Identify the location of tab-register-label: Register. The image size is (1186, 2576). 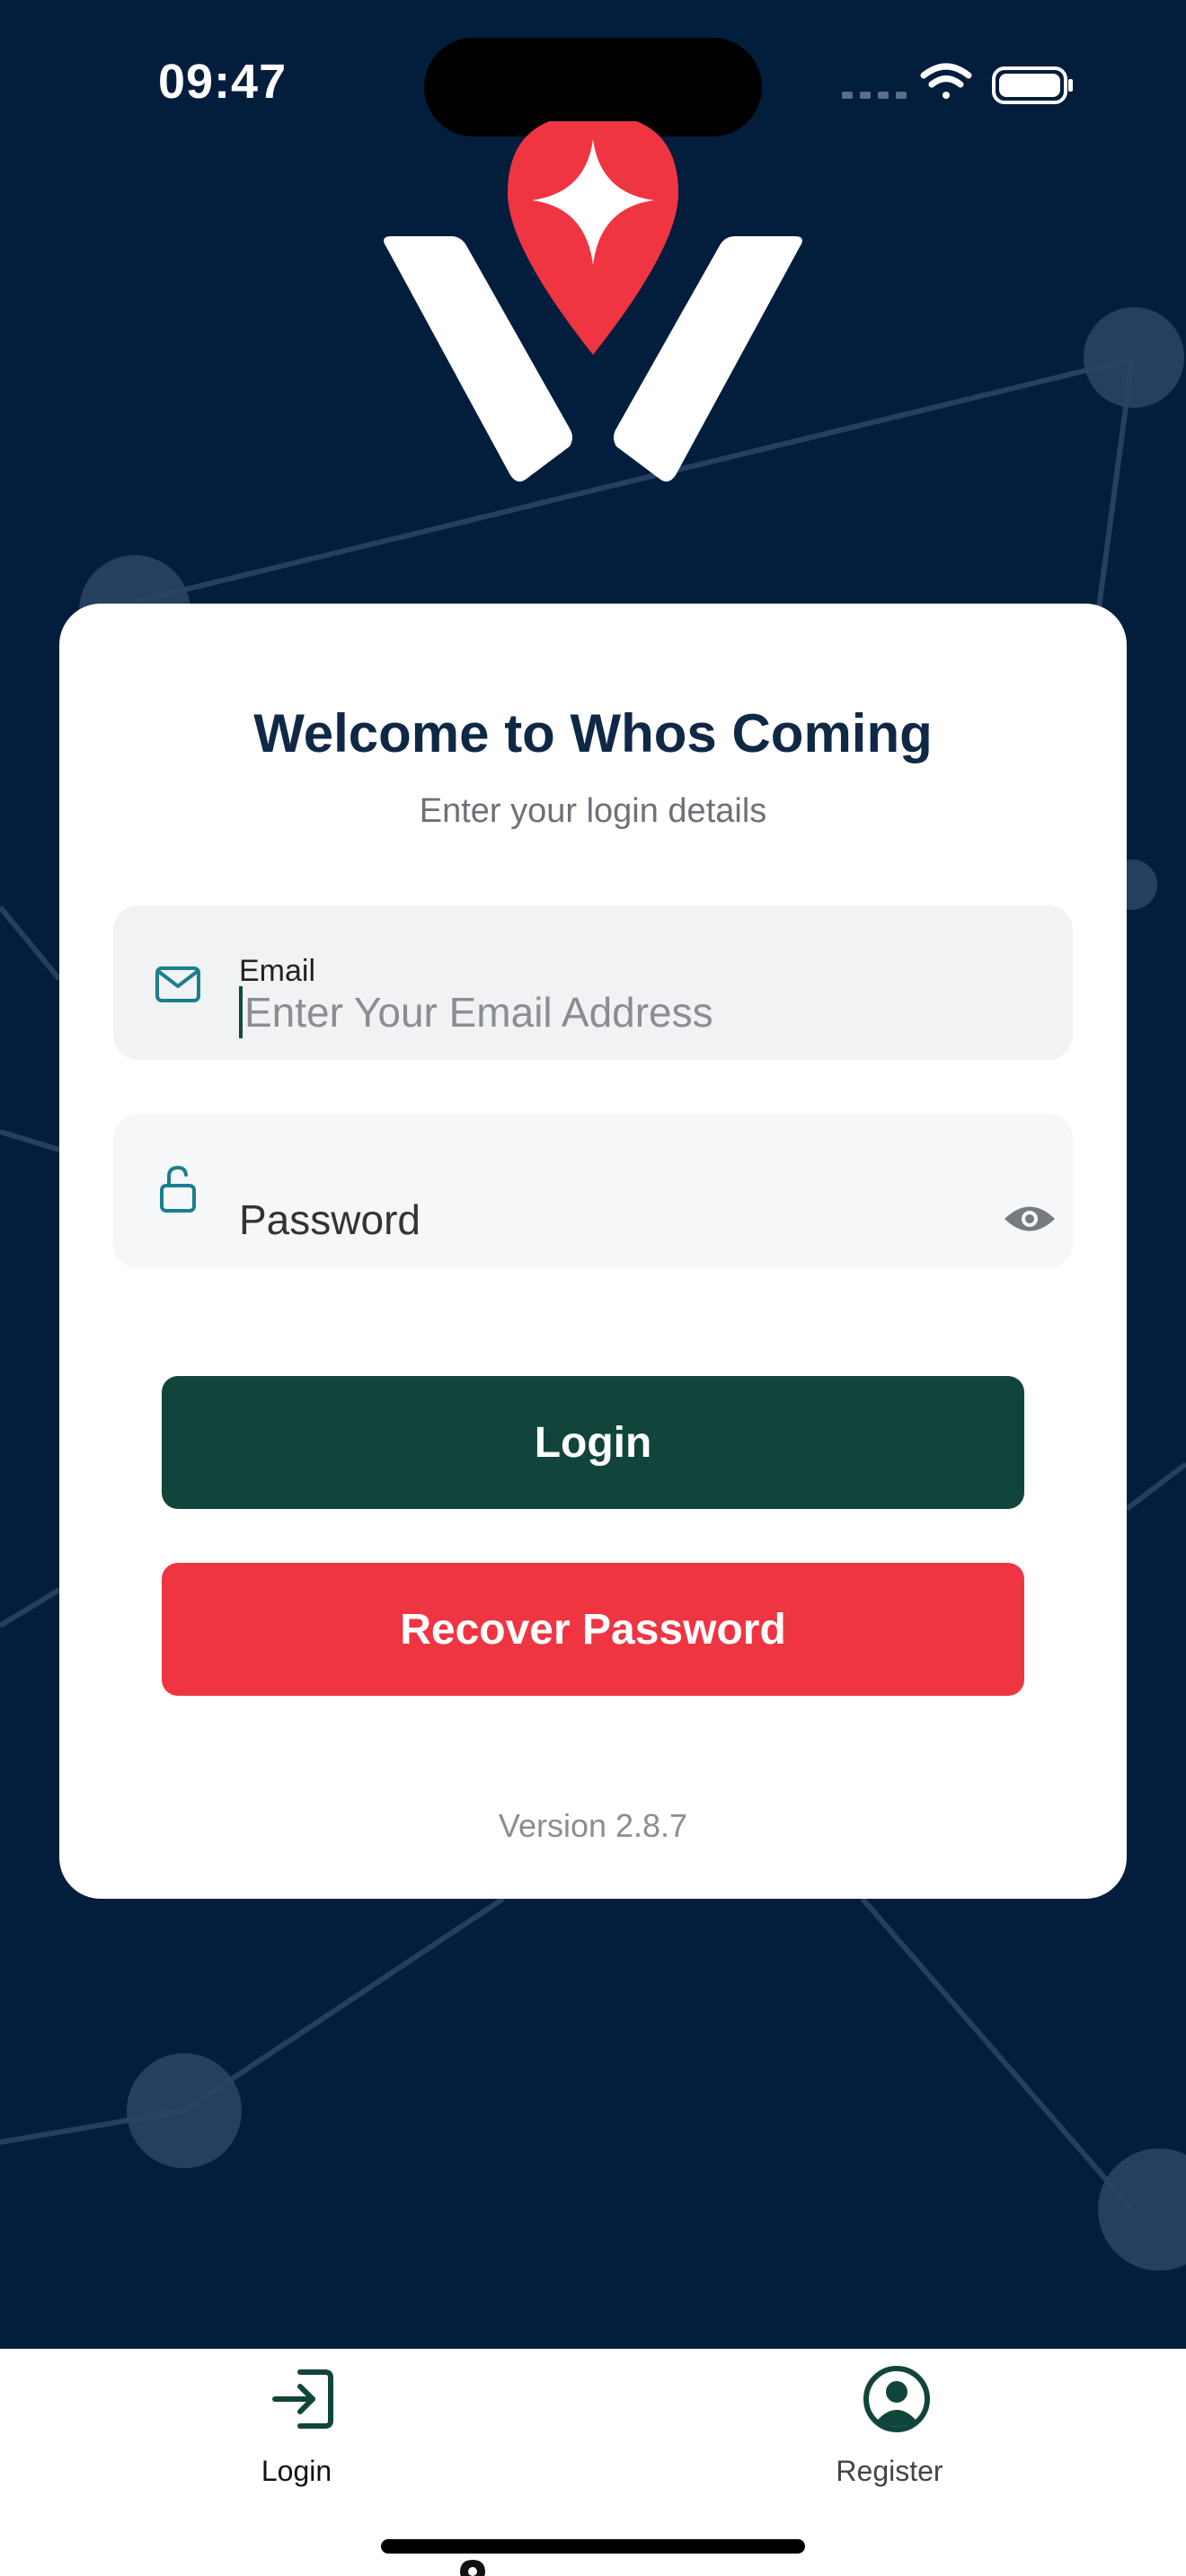
(889, 2471).